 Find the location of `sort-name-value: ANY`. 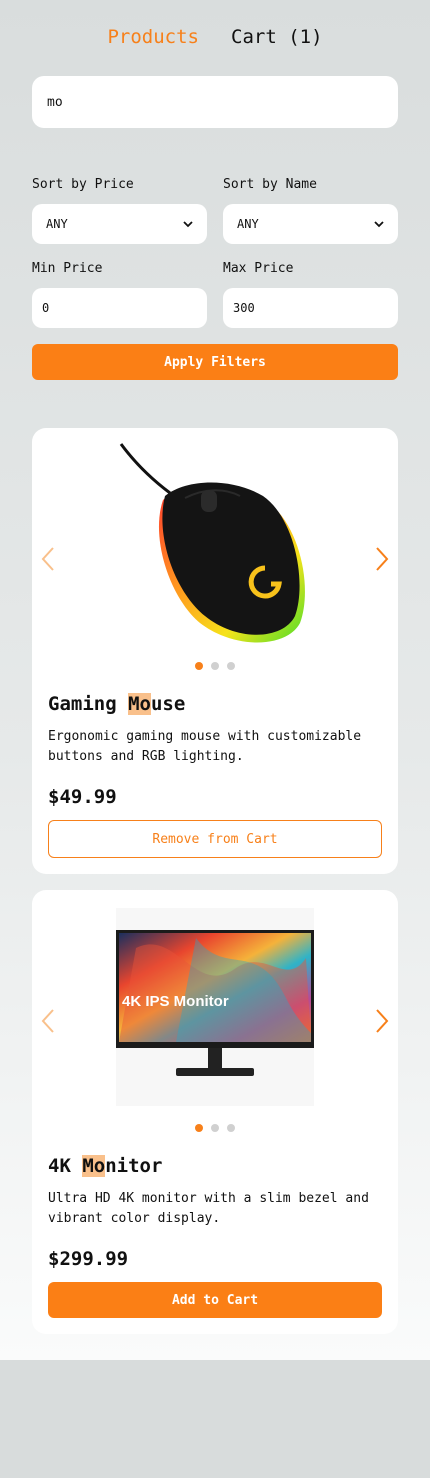

sort-name-value: ANY is located at coordinates (248, 224).